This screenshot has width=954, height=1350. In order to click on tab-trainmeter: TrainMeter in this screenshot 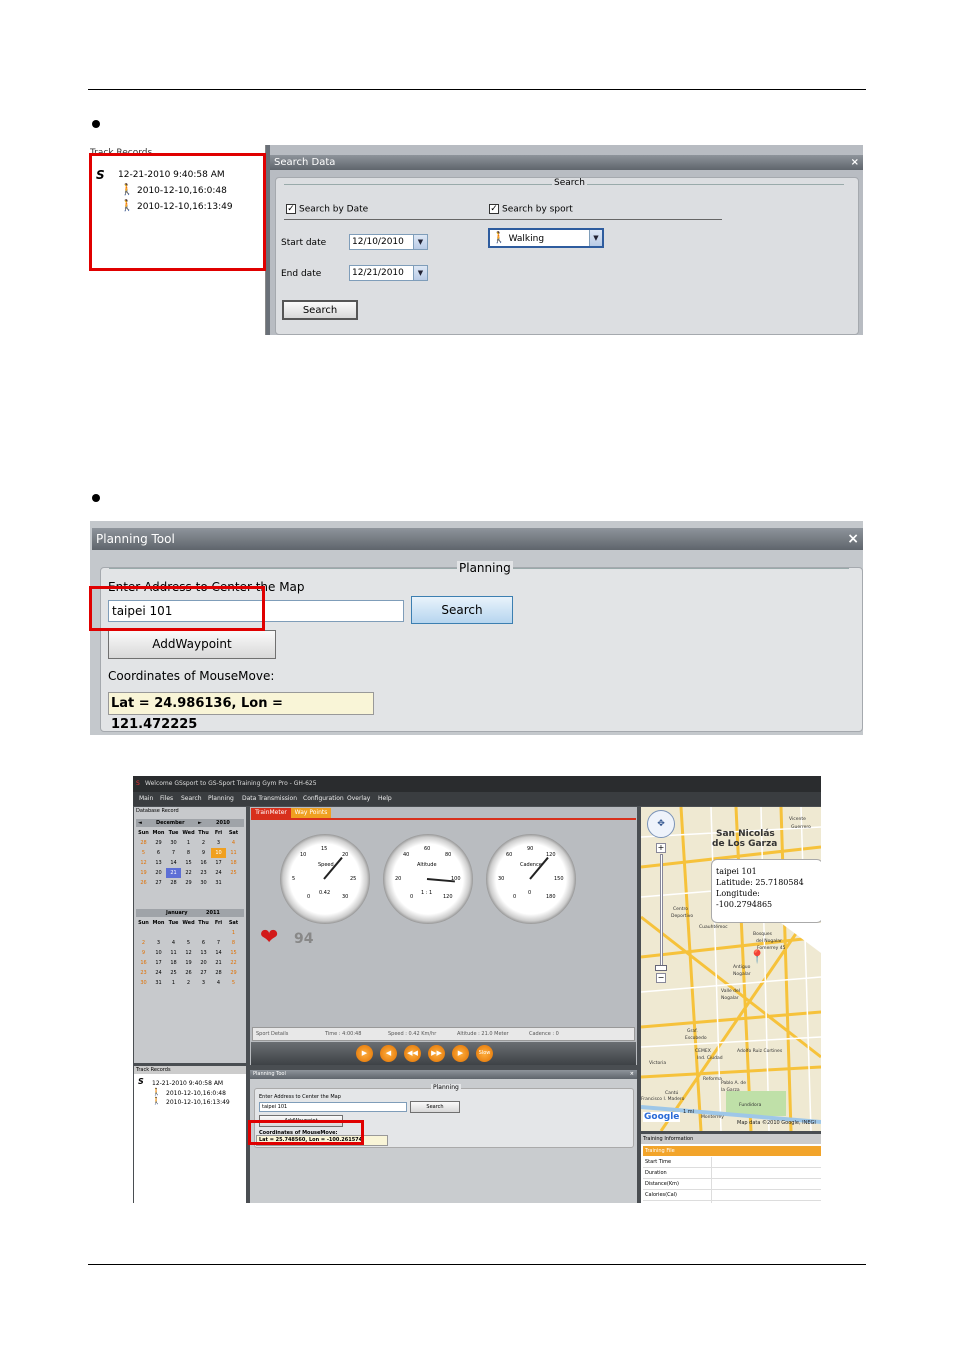, I will do `click(271, 813)`.